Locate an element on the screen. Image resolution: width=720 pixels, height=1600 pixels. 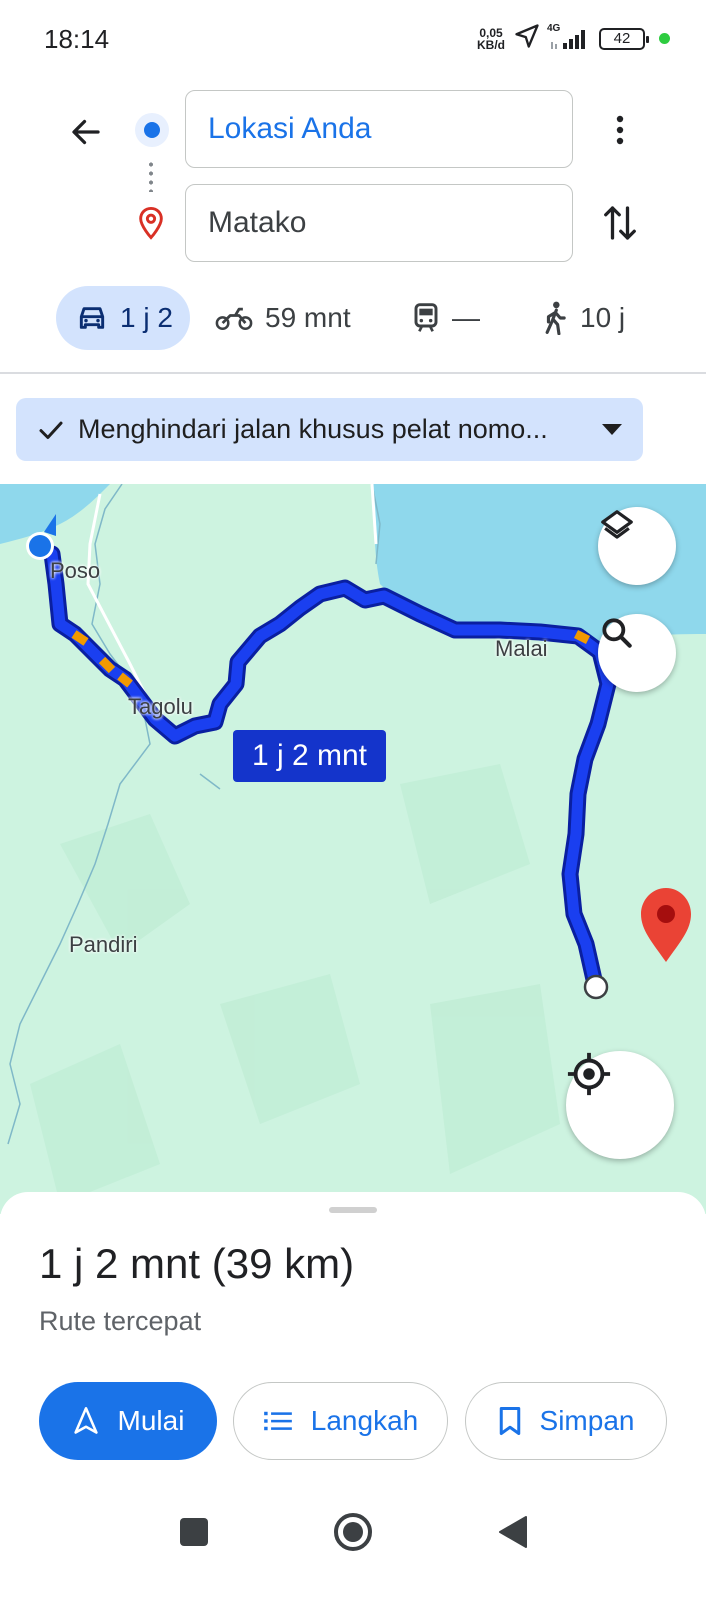
back-nav-button is located at coordinates (512, 1532).